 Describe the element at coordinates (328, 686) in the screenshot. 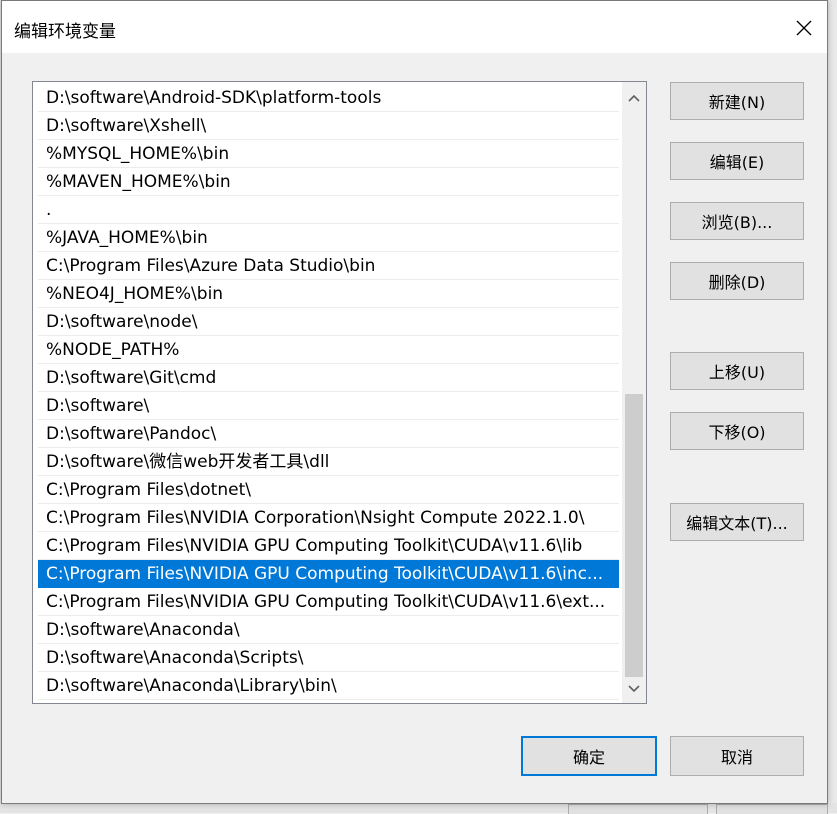

I see `list-item: D:\software\Anaconda\Library\bin\` at that location.